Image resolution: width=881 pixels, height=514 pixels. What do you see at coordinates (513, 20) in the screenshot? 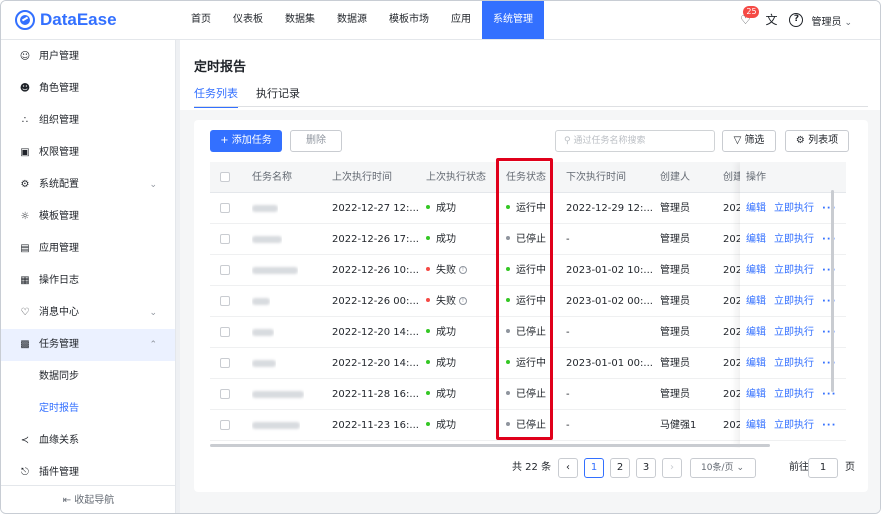
I see `nav-system-management: 系统管理` at bounding box center [513, 20].